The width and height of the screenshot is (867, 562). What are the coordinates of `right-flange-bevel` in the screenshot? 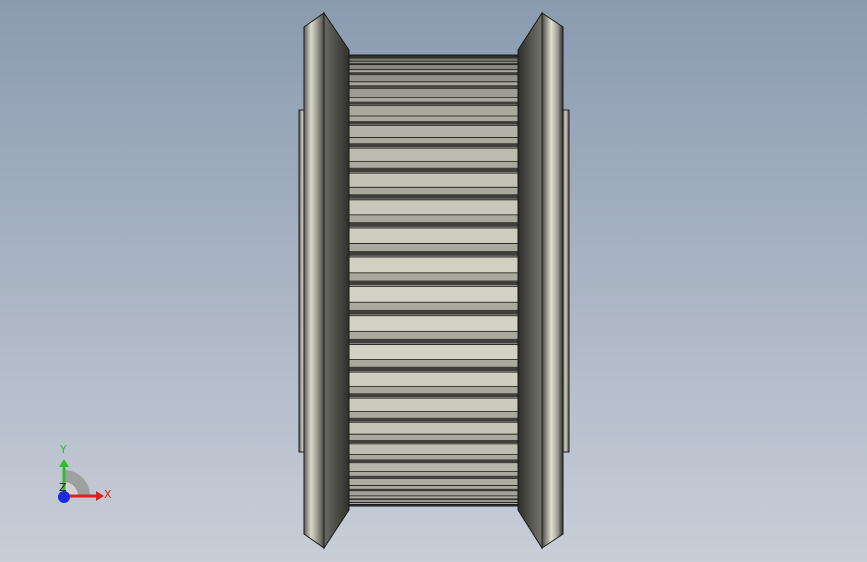 It's located at (530, 280).